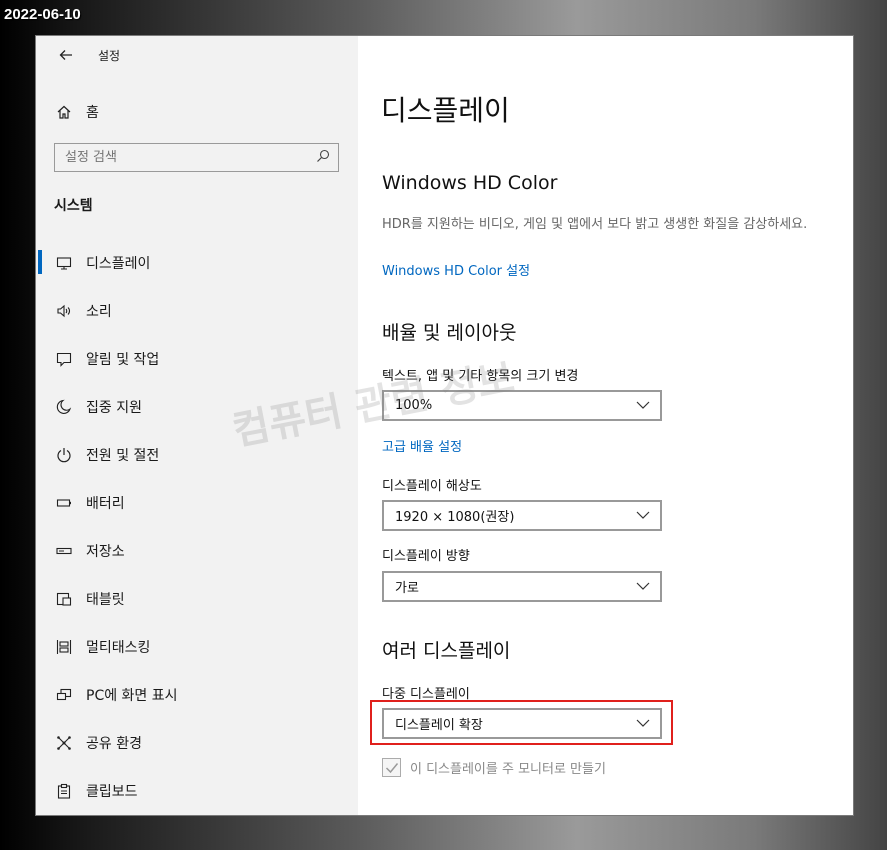 The height and width of the screenshot is (850, 887). What do you see at coordinates (522, 405) in the screenshot?
I see `text-size-dropdown: 100%` at bounding box center [522, 405].